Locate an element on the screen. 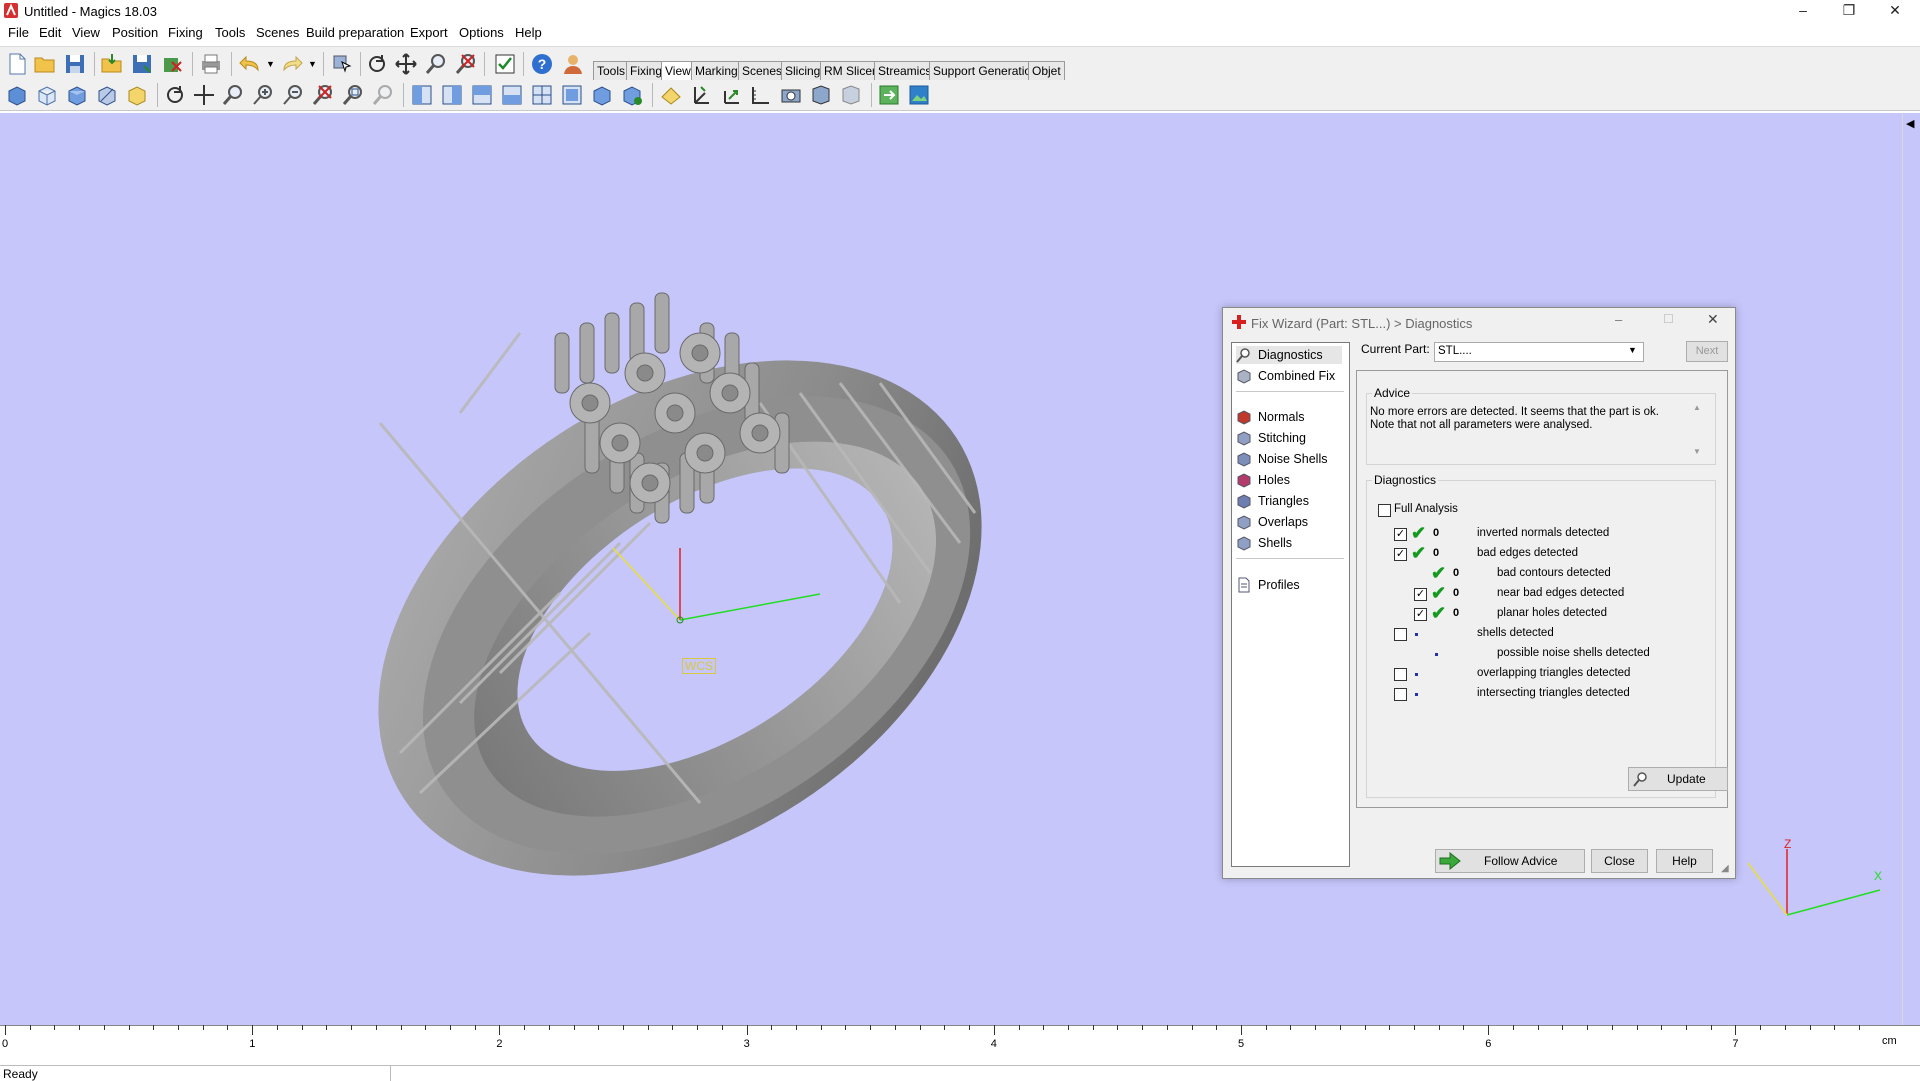 This screenshot has height=1081, width=1920. iso-view-icon is located at coordinates (602, 95).